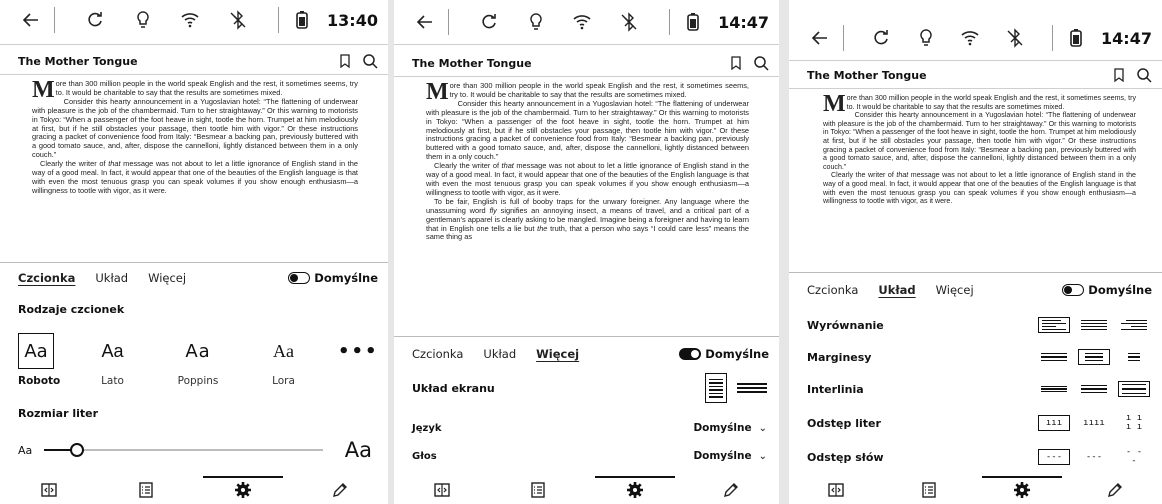  I want to click on line-spacing-label: Interlinia, so click(835, 389).